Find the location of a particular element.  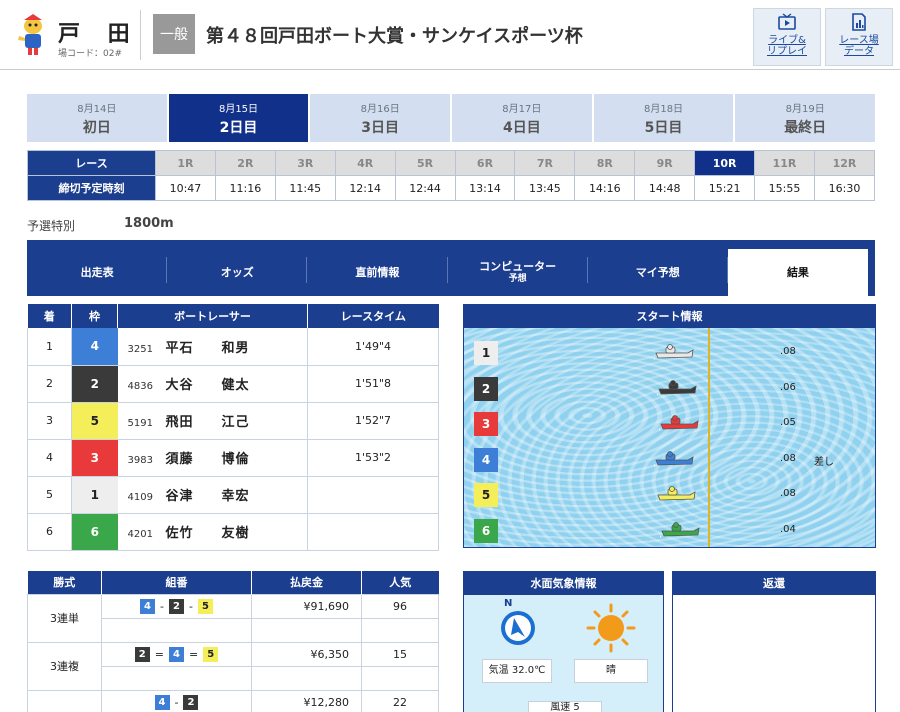

race-tab-11: 11R is located at coordinates (784, 163).